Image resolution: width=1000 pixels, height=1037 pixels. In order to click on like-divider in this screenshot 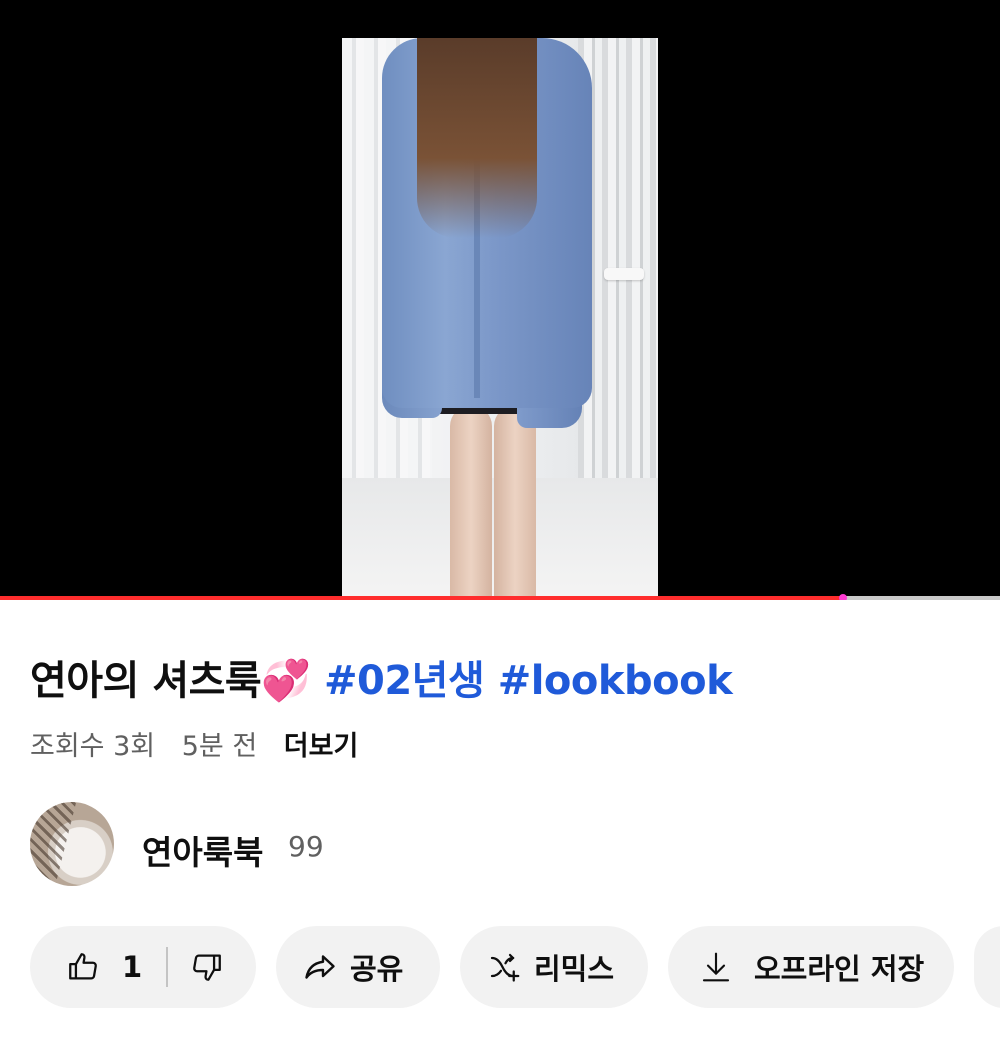, I will do `click(167, 967)`.